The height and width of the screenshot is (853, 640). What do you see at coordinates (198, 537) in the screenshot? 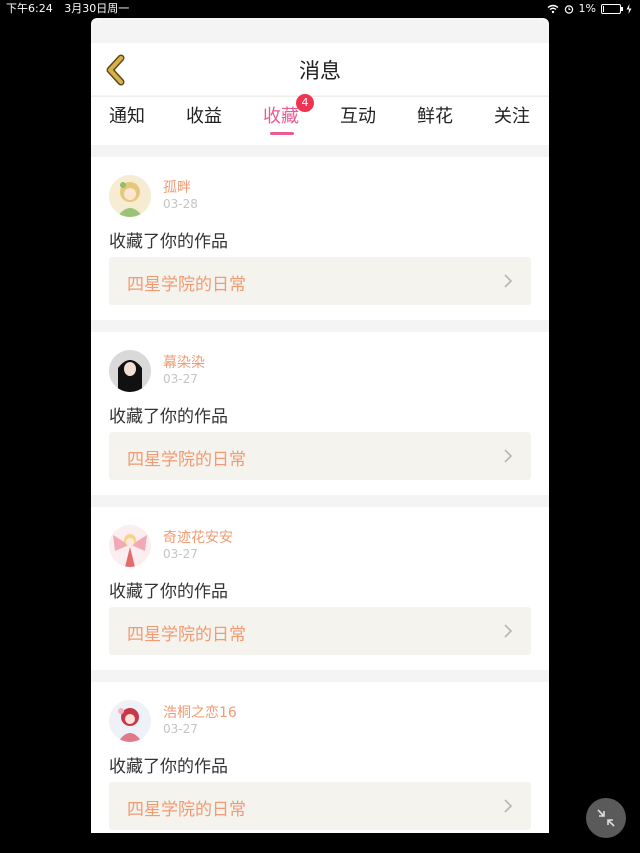
I see `username: 奇迹花安安` at bounding box center [198, 537].